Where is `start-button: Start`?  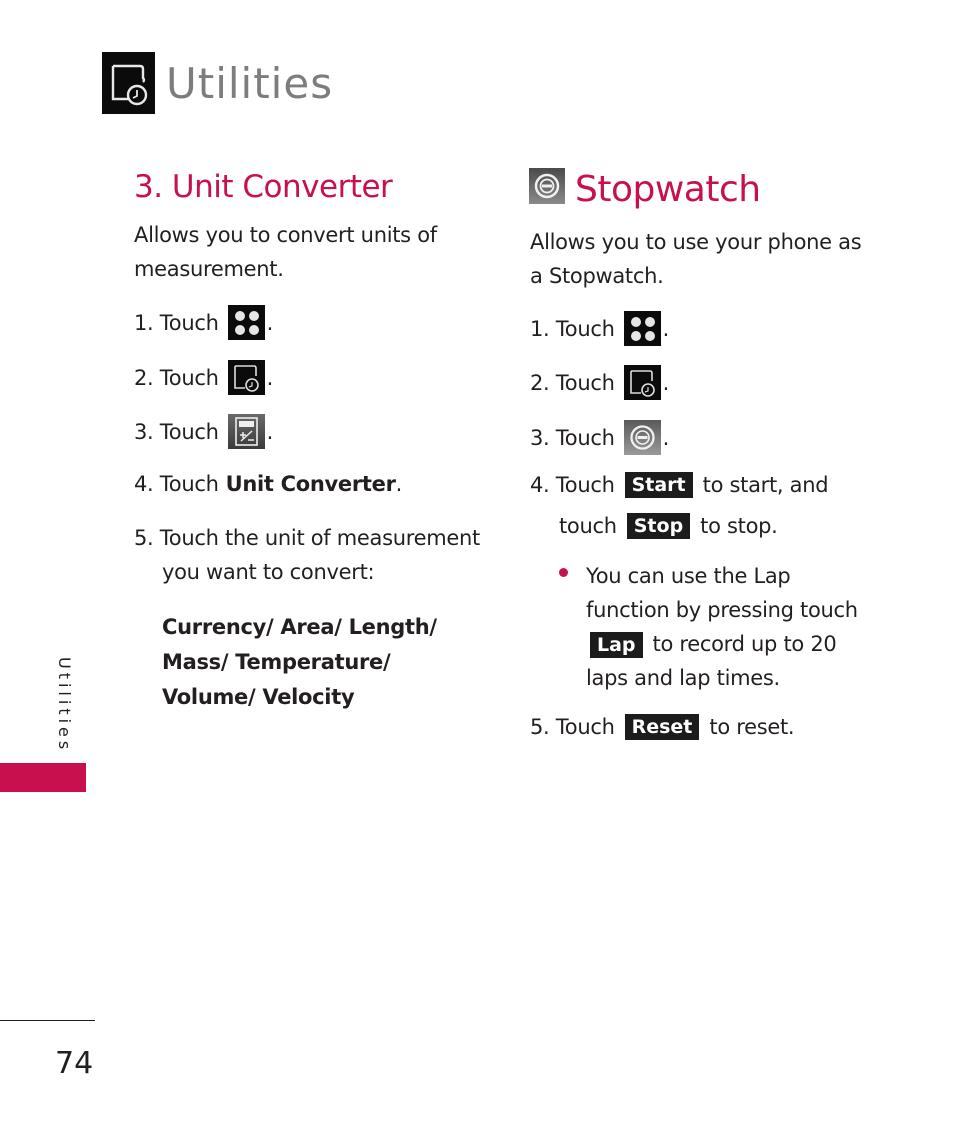 start-button: Start is located at coordinates (658, 485).